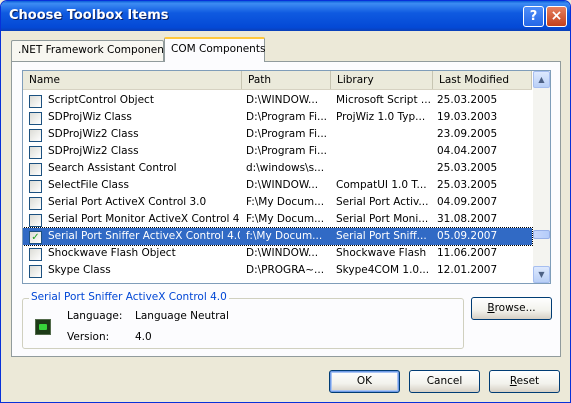 This screenshot has width=571, height=403. Describe the element at coordinates (364, 381) in the screenshot. I see `ok-button: OK` at that location.